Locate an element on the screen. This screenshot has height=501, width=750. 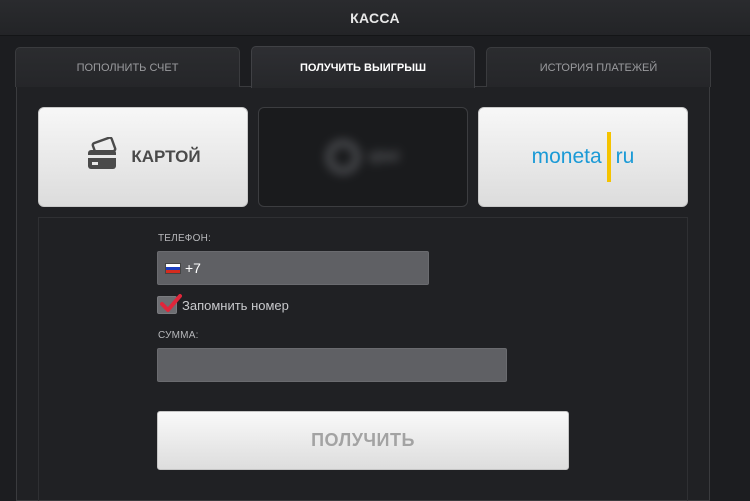
amount-input is located at coordinates (332, 365).